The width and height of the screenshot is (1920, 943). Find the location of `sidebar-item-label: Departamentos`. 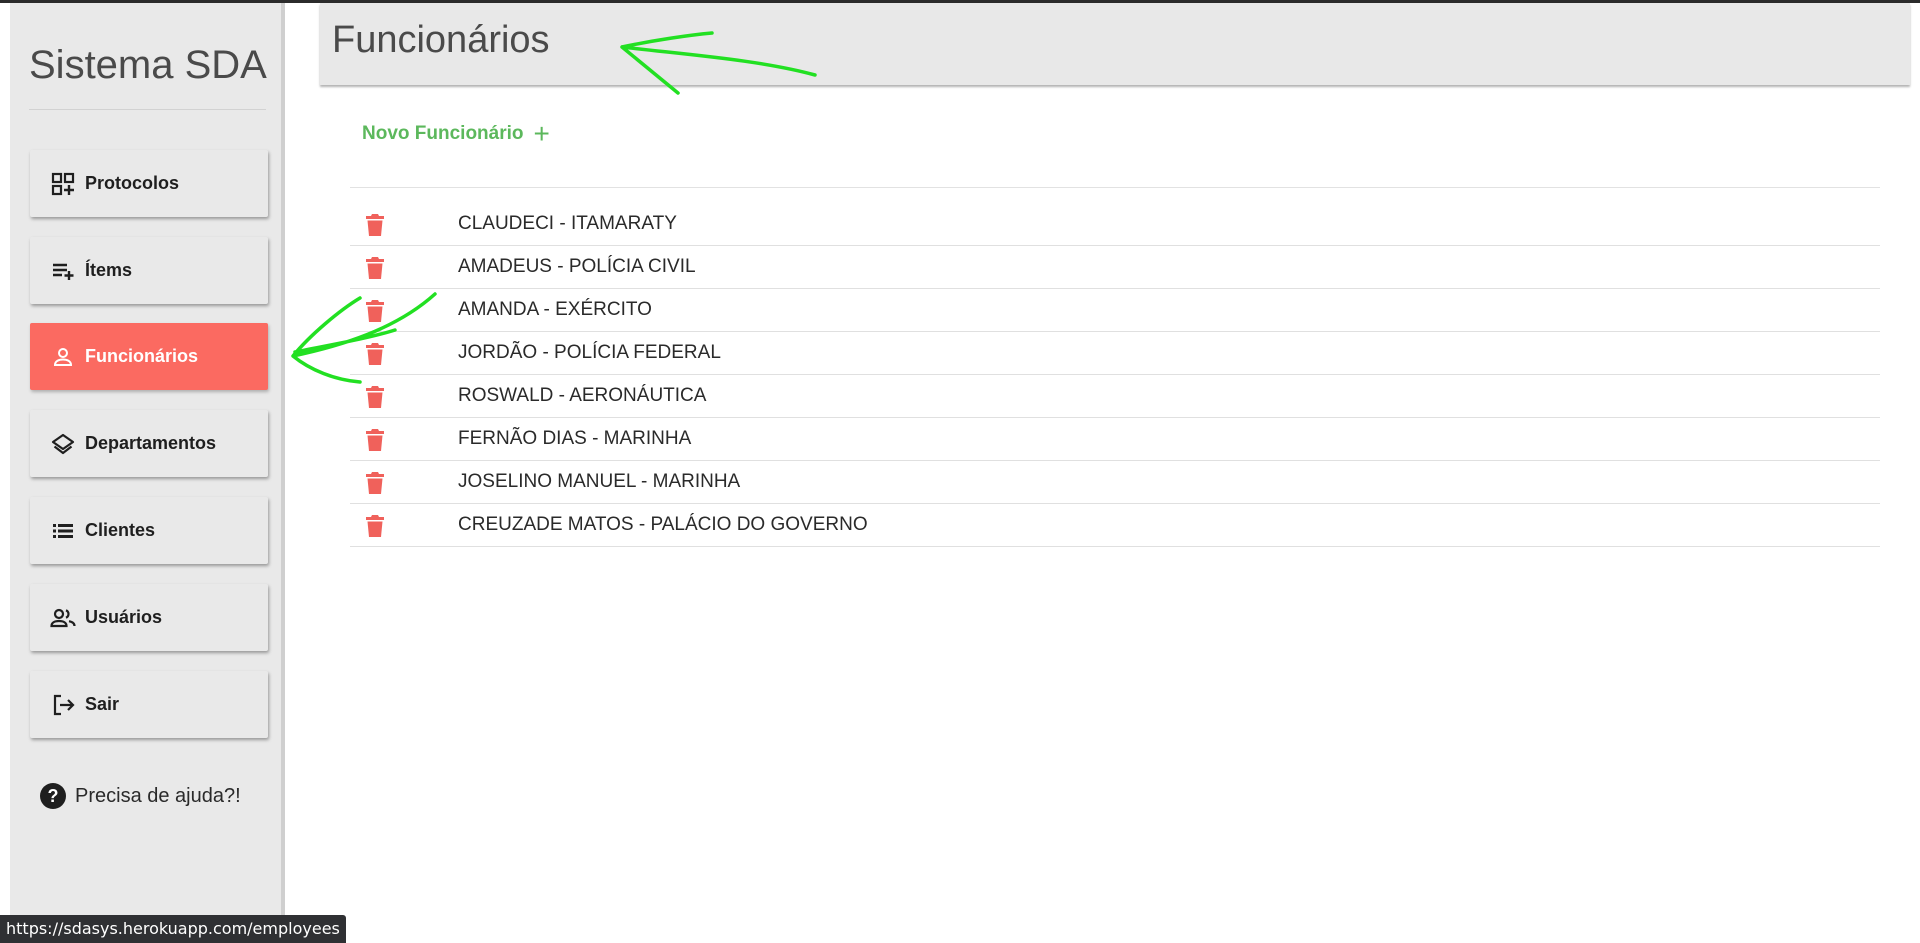

sidebar-item-label: Departamentos is located at coordinates (151, 443).